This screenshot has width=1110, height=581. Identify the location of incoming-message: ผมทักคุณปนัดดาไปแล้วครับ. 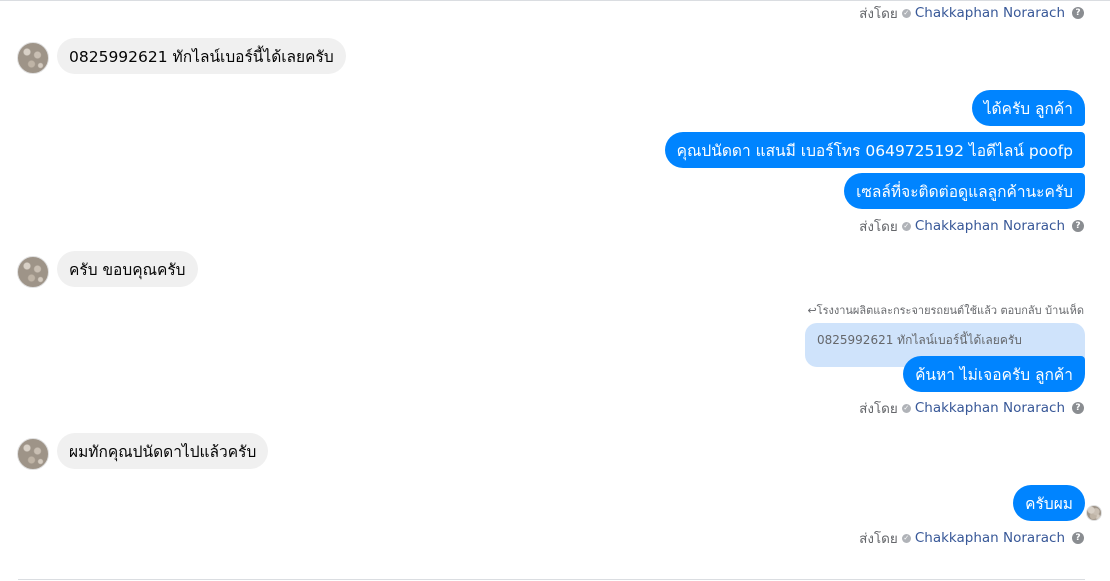
(163, 451).